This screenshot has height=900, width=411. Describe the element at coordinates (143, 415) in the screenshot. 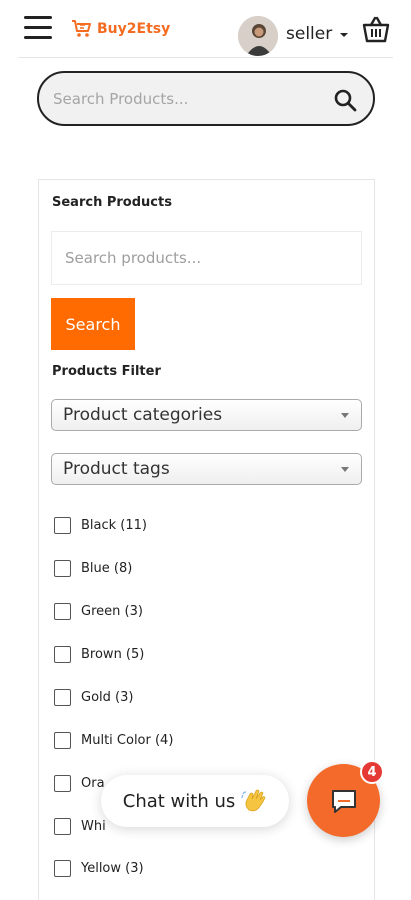

I see `categories-select-label: Product categories` at that location.